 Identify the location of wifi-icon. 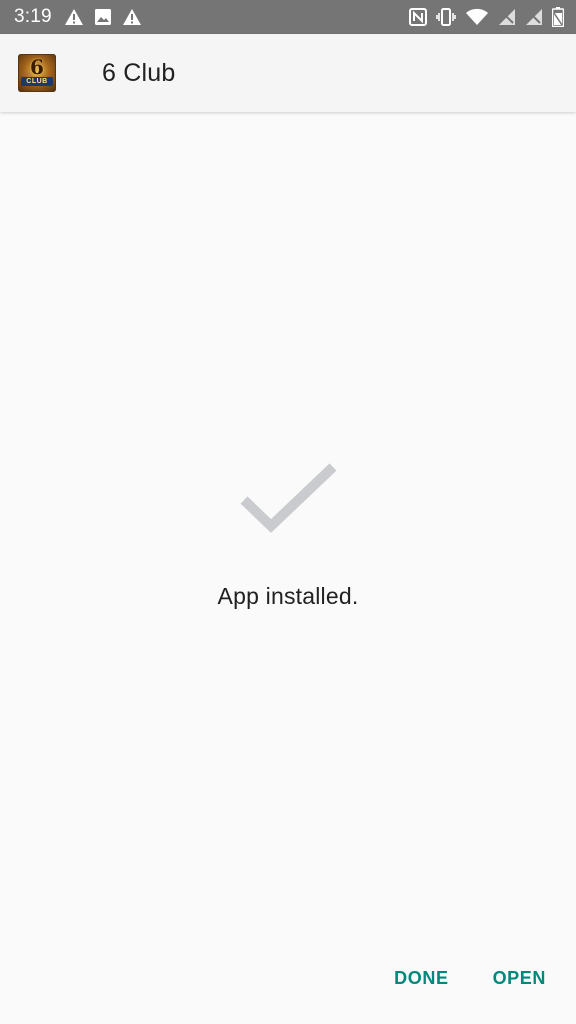
(477, 17).